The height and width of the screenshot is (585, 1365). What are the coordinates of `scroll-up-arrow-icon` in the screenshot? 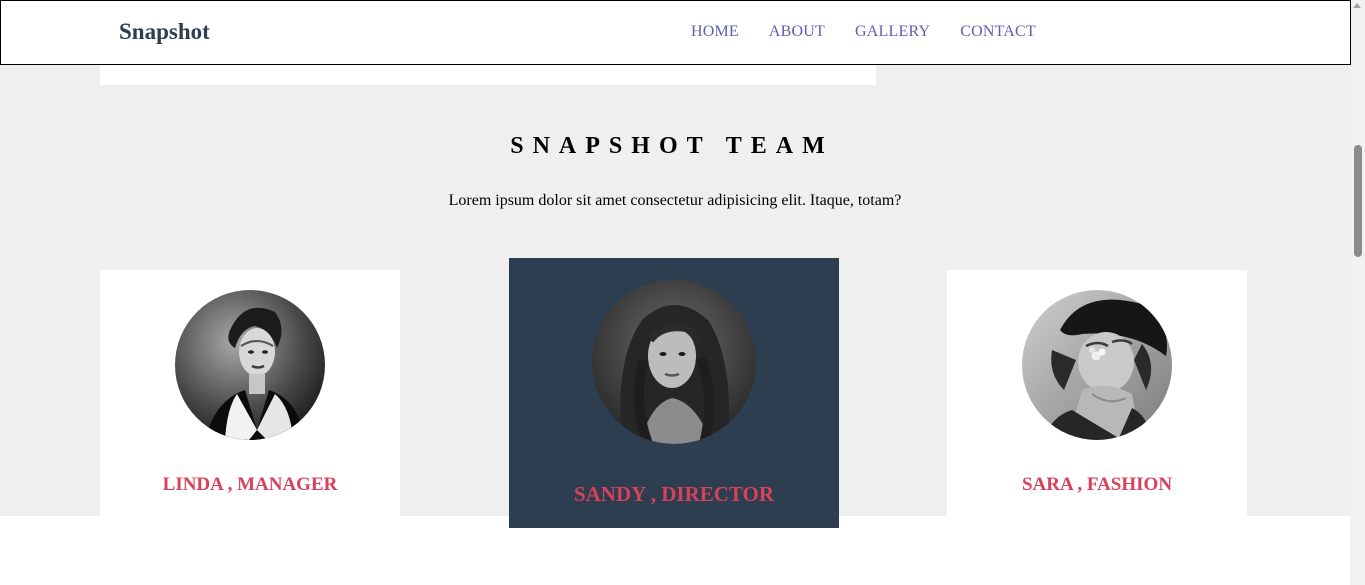 It's located at (1357, 5).